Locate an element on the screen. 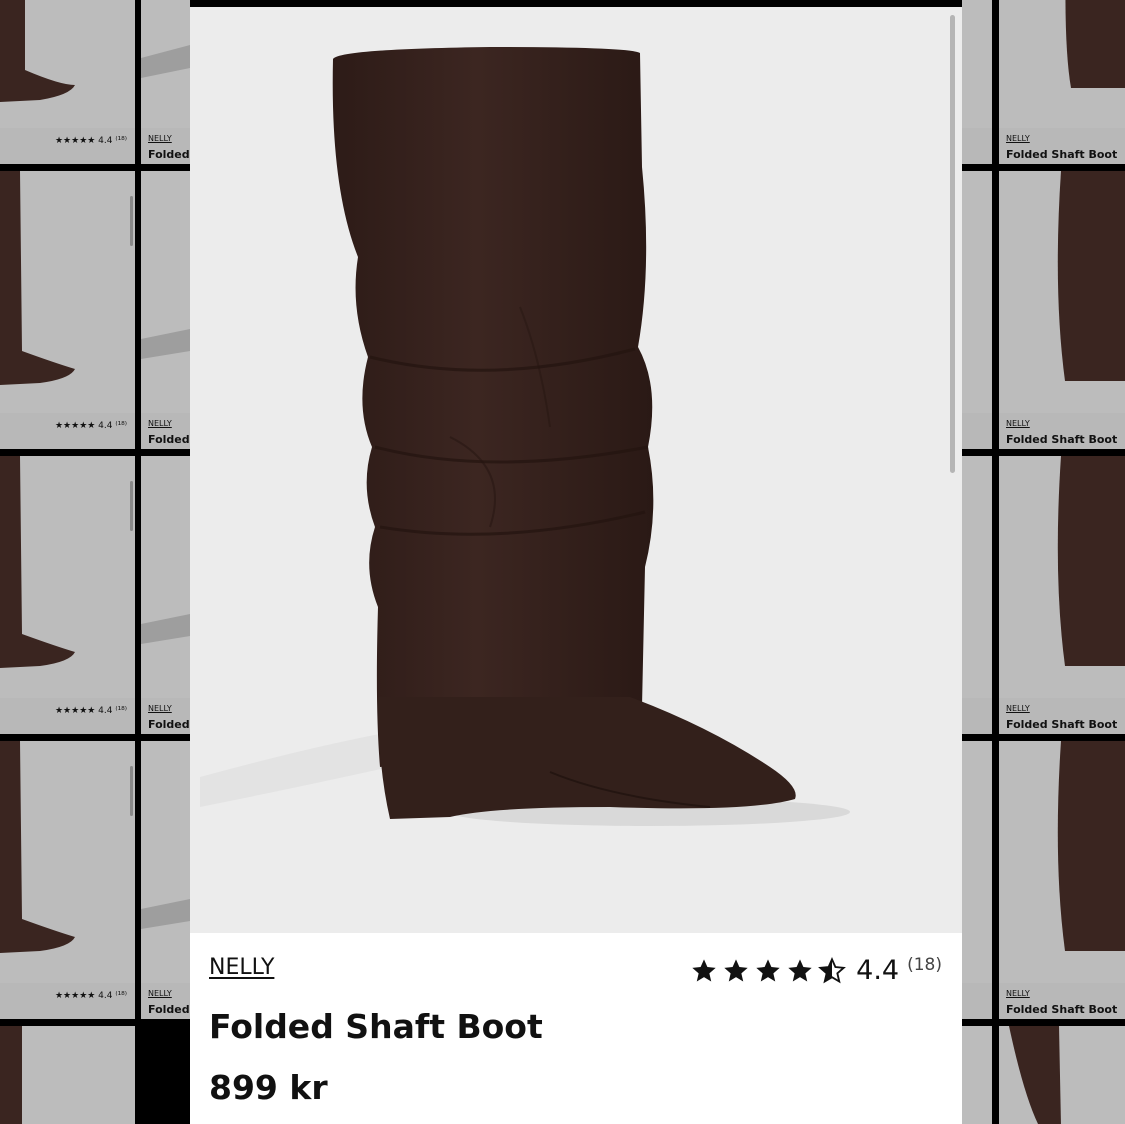 The width and height of the screenshot is (1125, 1124). brand-link: NELLY is located at coordinates (241, 967).